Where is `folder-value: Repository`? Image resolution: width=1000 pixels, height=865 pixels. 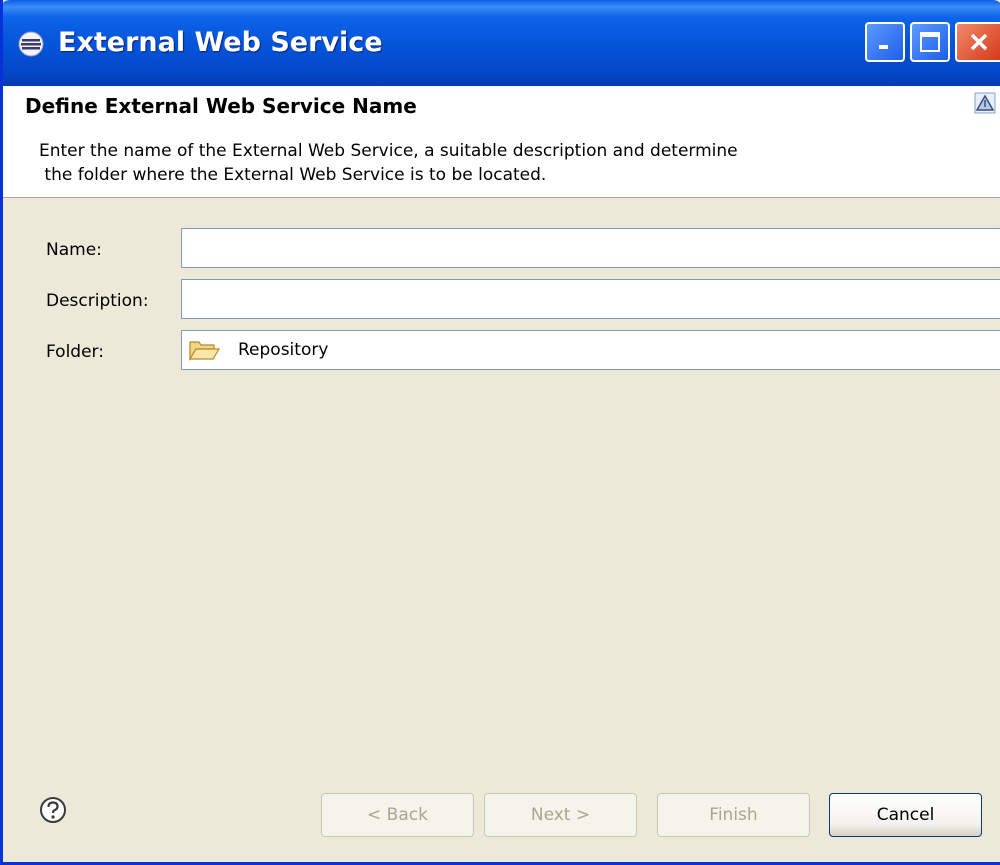 folder-value: Repository is located at coordinates (283, 350).